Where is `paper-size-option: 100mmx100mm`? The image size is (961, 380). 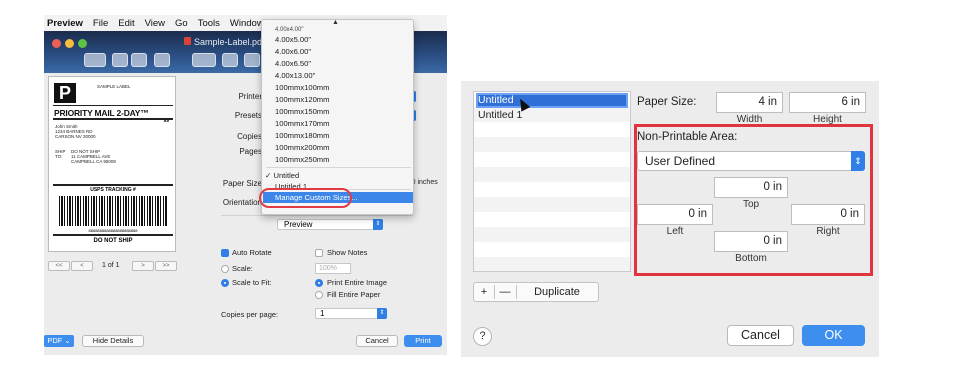
paper-size-option: 100mmx100mm is located at coordinates (302, 87).